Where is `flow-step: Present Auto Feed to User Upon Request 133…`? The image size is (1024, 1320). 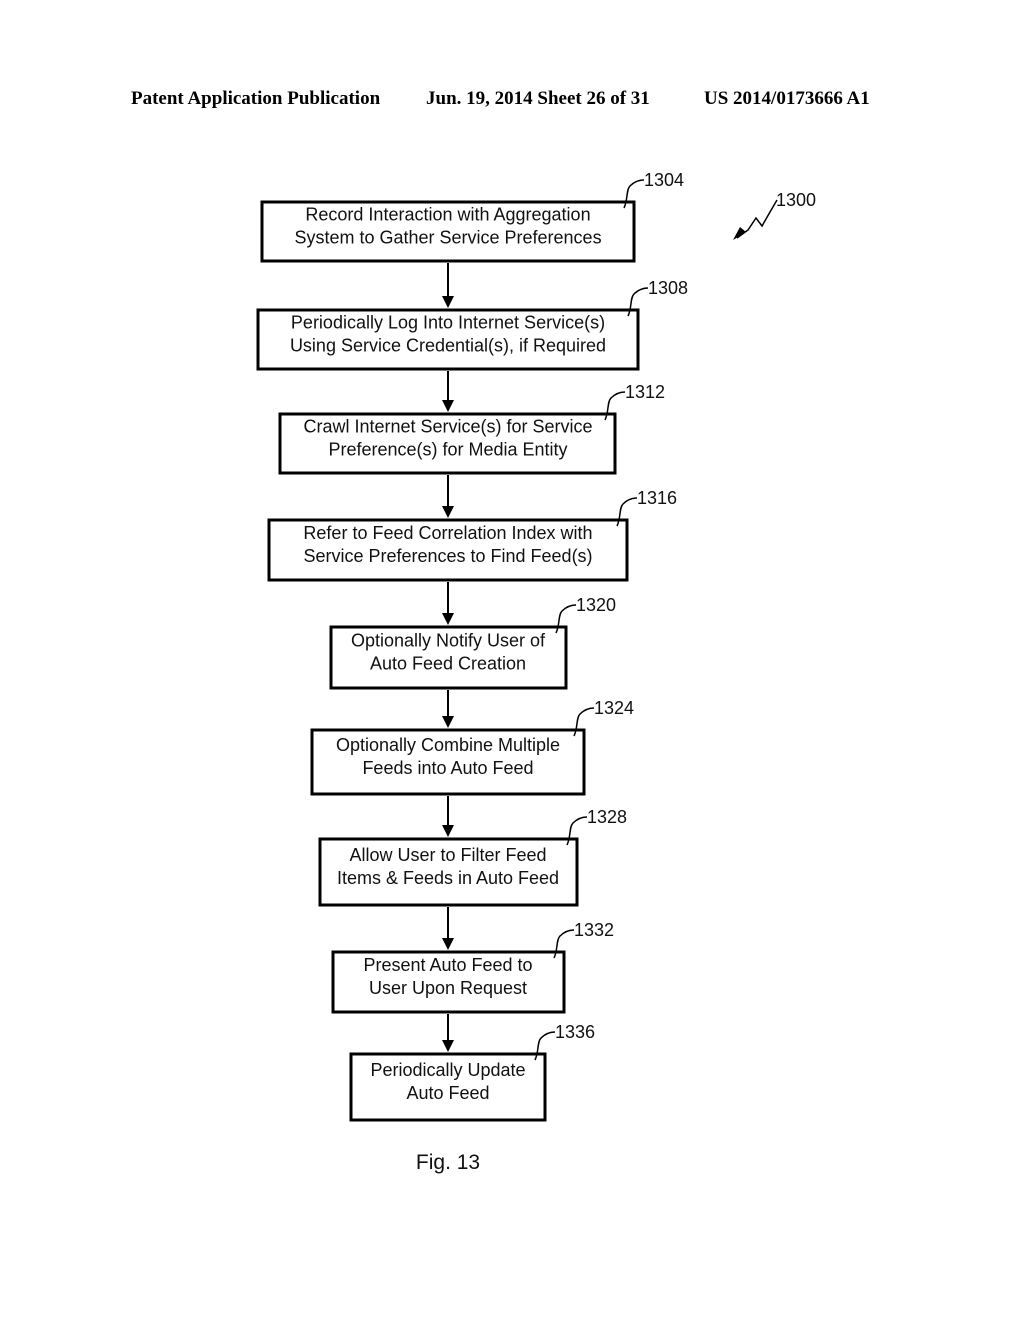
flow-step: Present Auto Feed to User Upon Request 133… is located at coordinates (472, 967).